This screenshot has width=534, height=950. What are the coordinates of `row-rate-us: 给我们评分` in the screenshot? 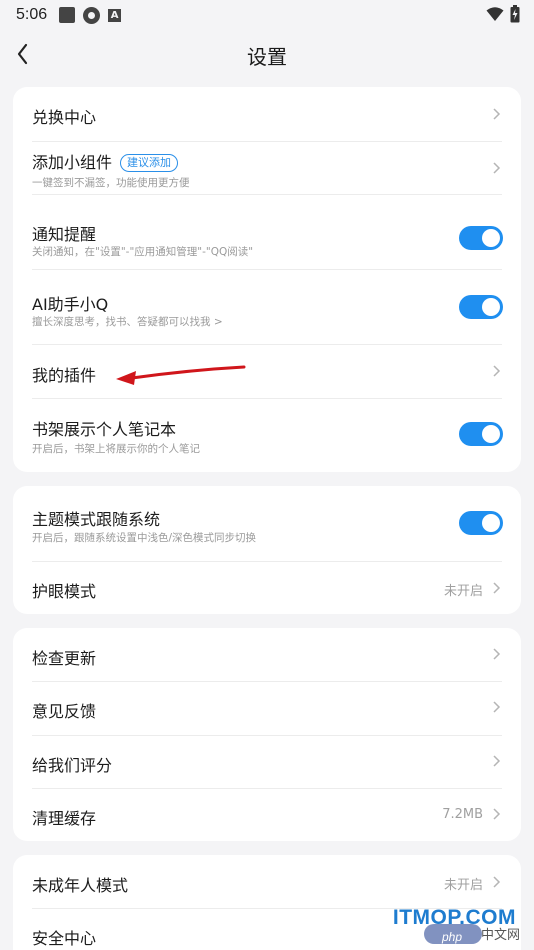 It's located at (267, 761).